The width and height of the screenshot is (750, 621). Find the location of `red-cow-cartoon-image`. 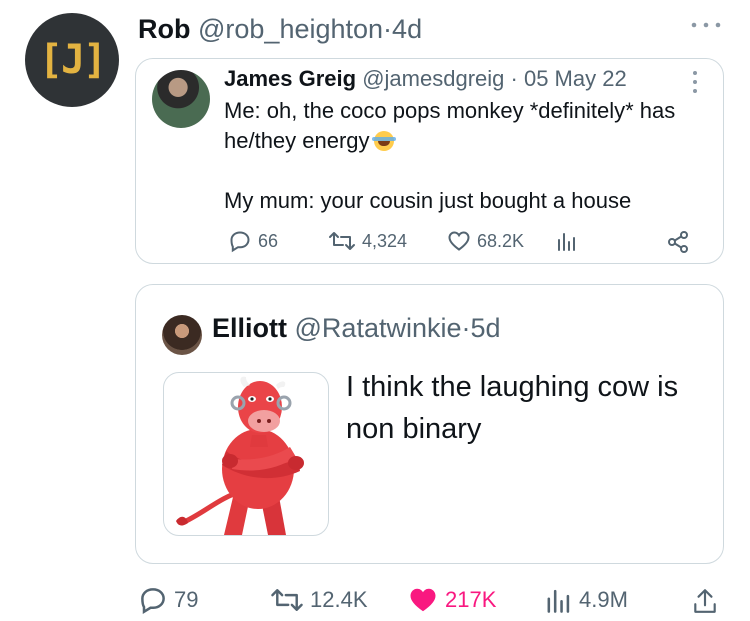

red-cow-cartoon-image is located at coordinates (246, 454).